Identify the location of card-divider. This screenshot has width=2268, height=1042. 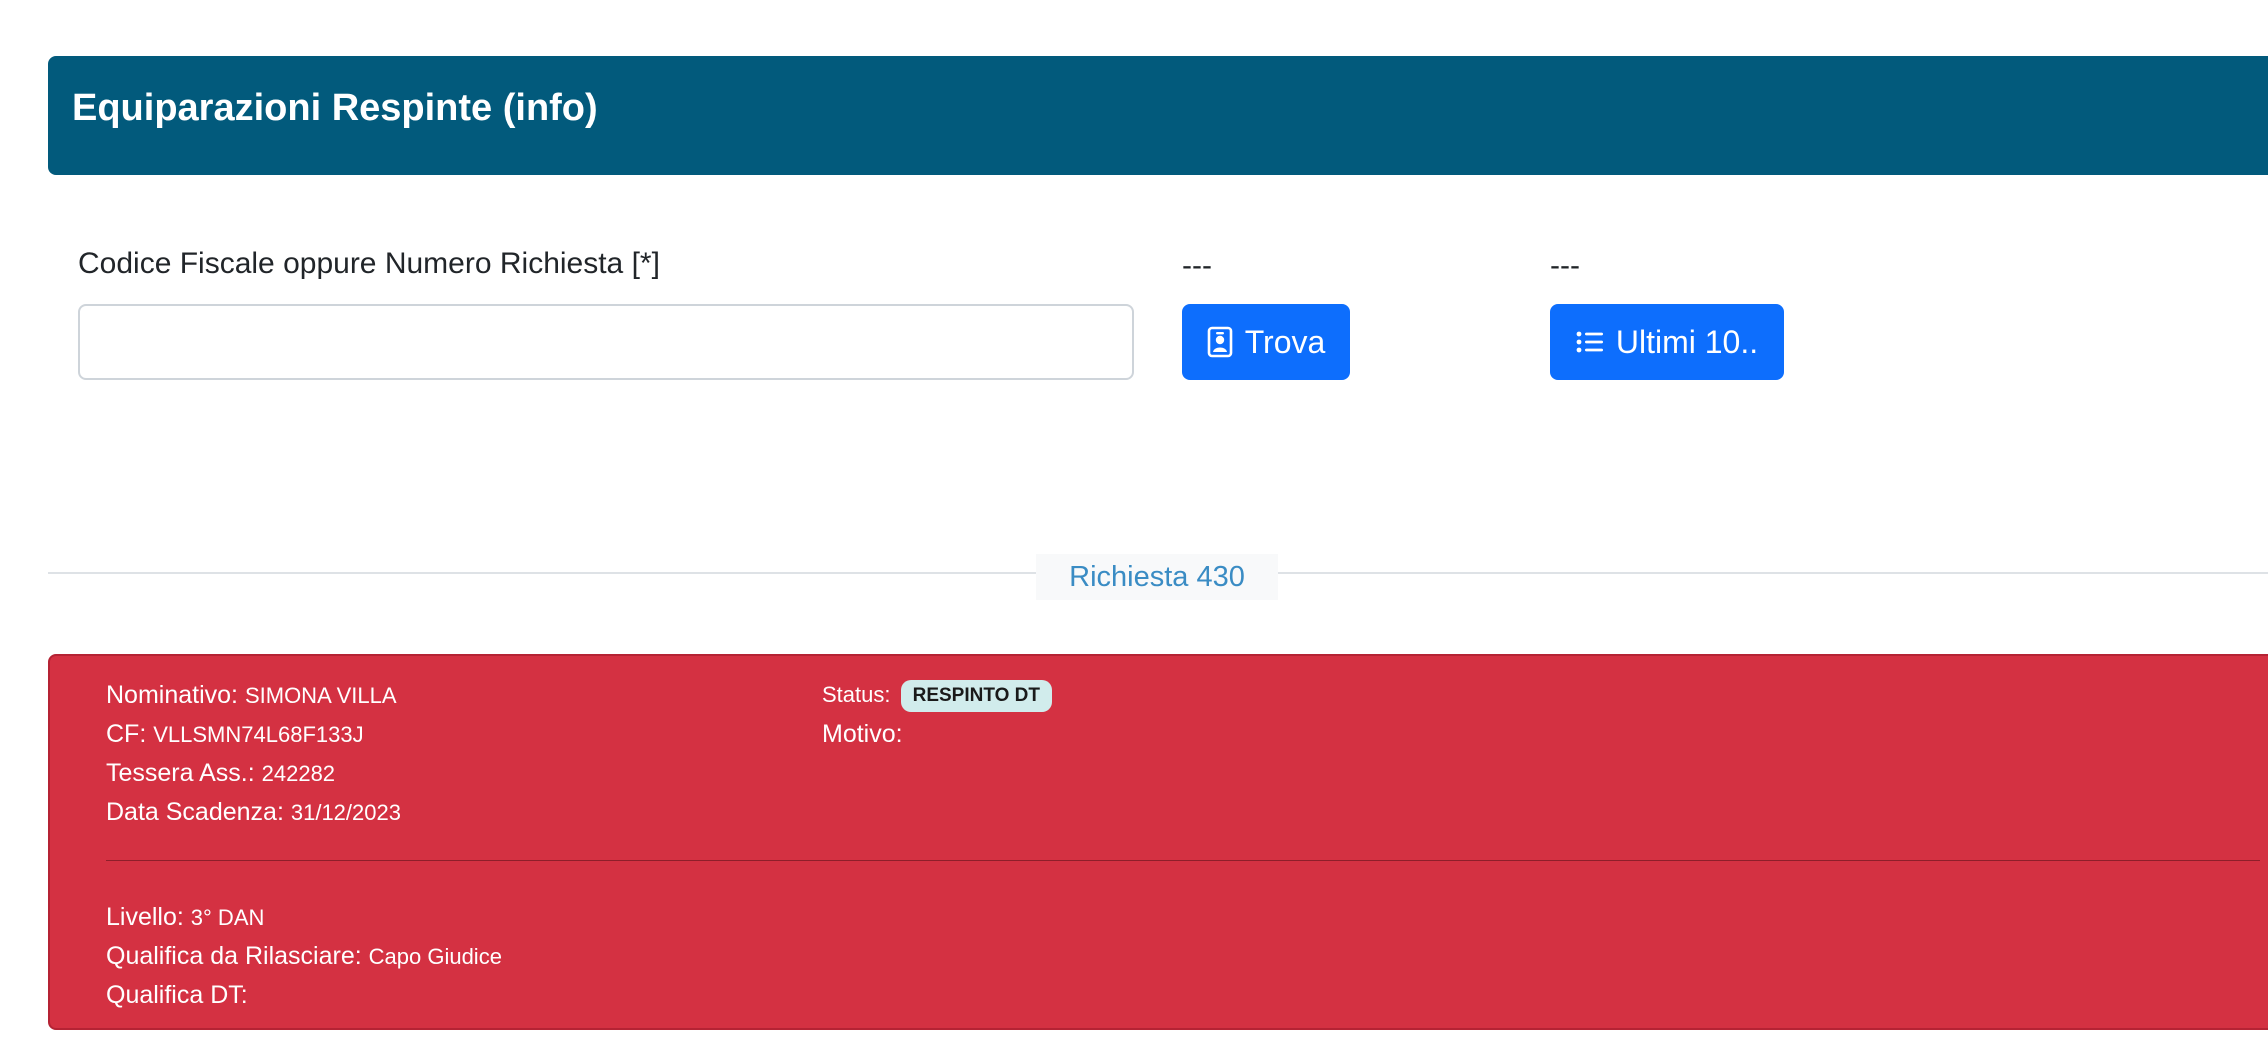
(1183, 860).